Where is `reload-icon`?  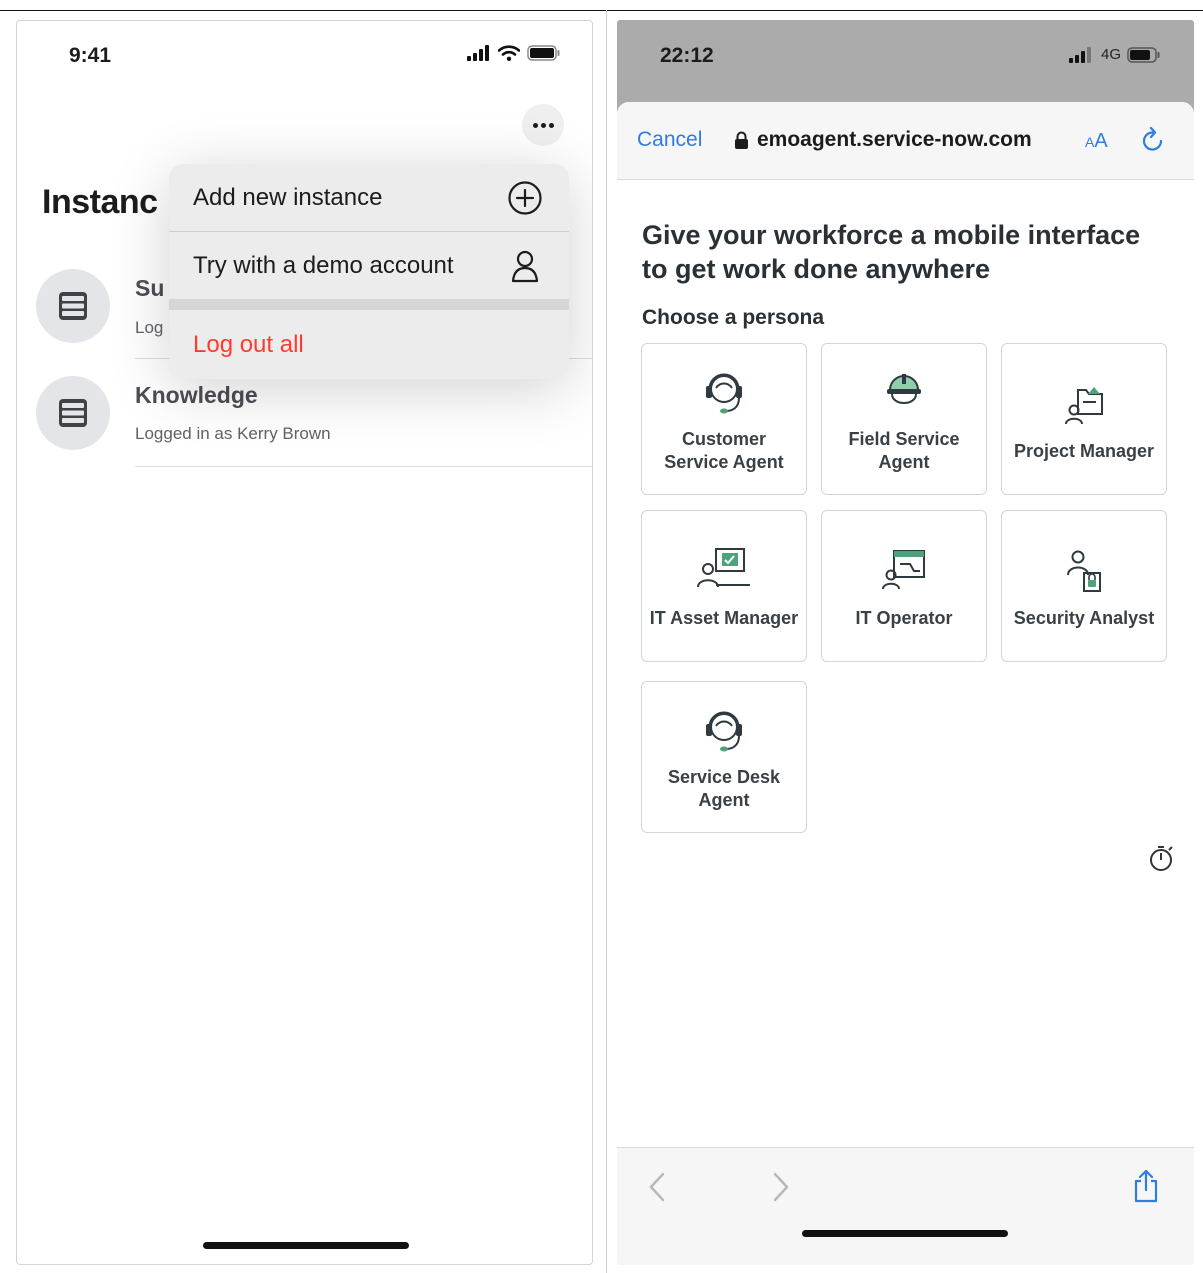
reload-icon is located at coordinates (1153, 141).